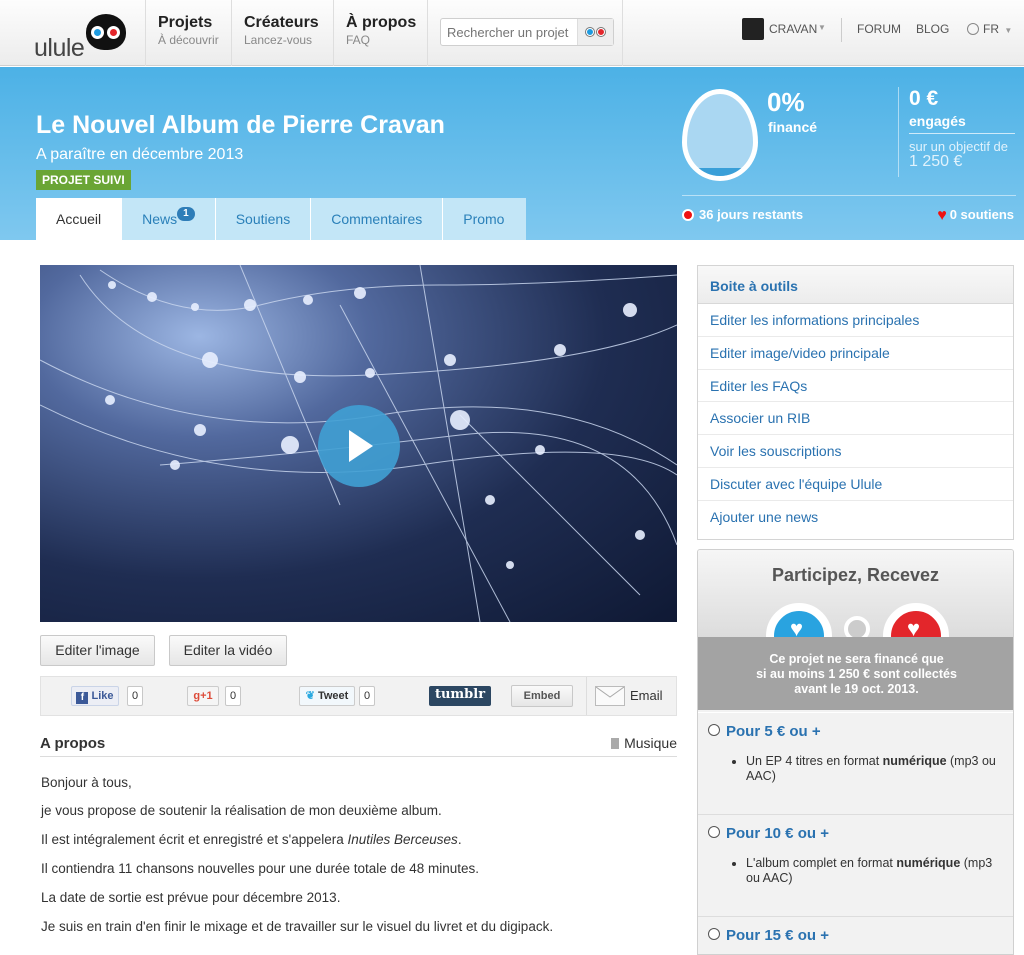 The width and height of the screenshot is (1024, 955). What do you see at coordinates (646, 695) in the screenshot?
I see `email-share-link: Email` at bounding box center [646, 695].